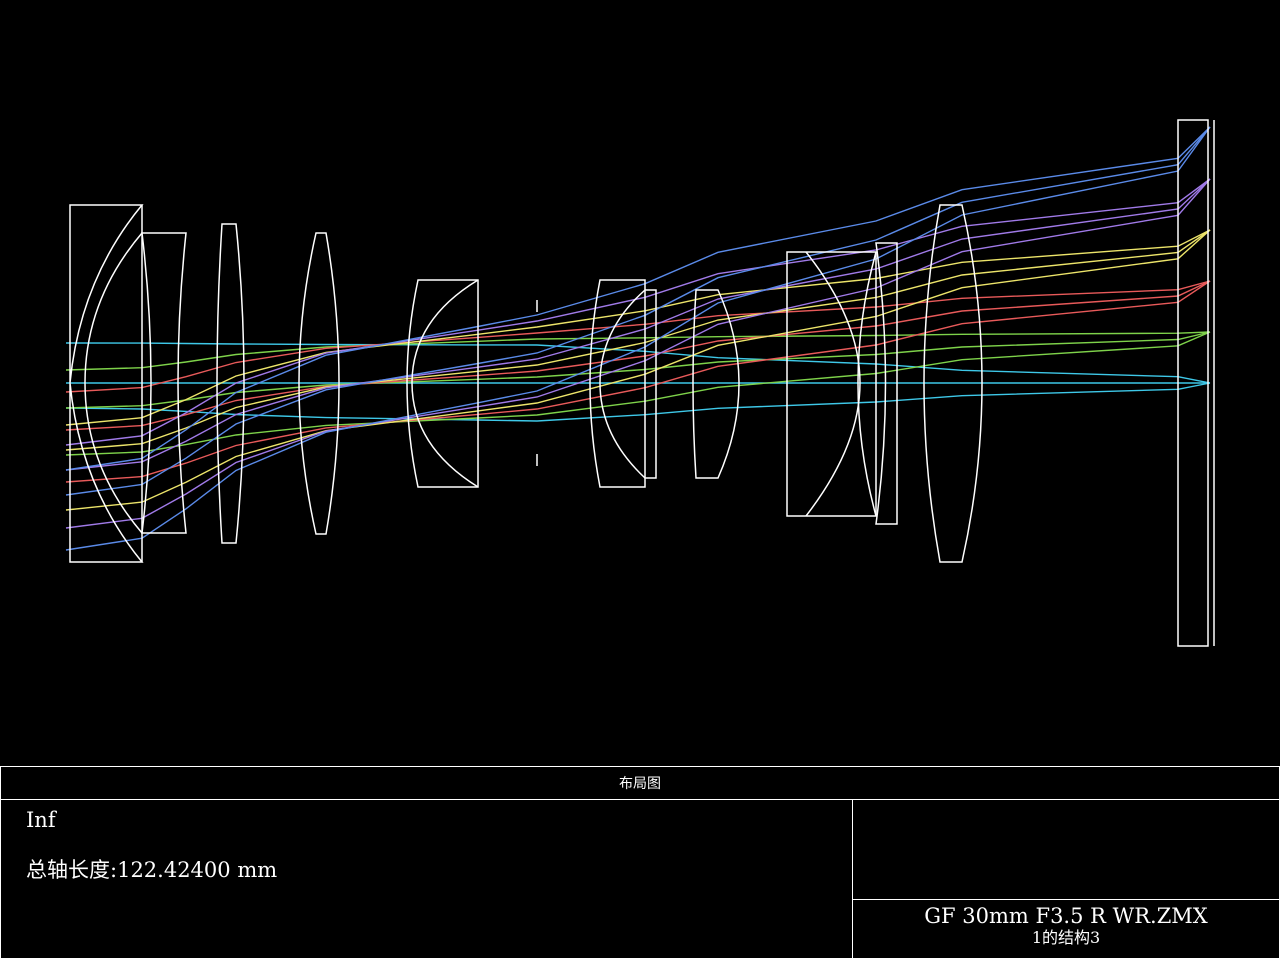  I want to click on total-length: 总轴长度:122.42400 mm, so click(151, 869).